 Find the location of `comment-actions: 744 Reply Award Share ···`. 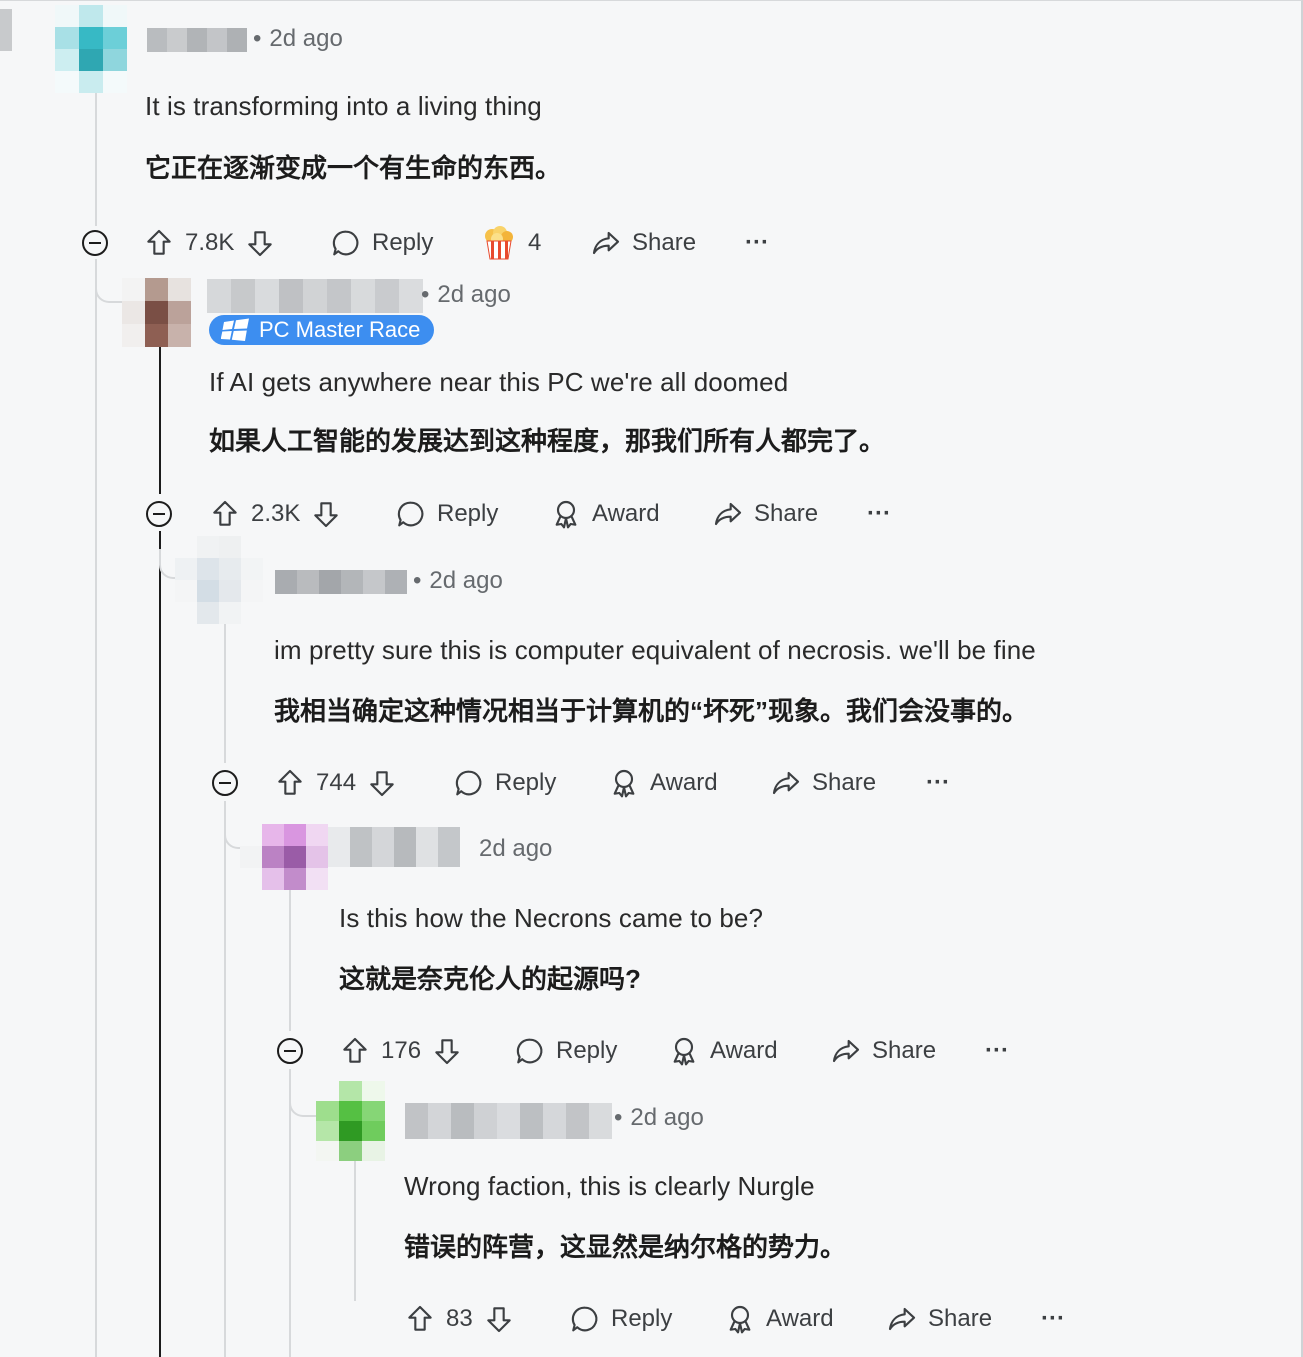

comment-actions: 744 Reply Award Share ··· is located at coordinates (500, 783).